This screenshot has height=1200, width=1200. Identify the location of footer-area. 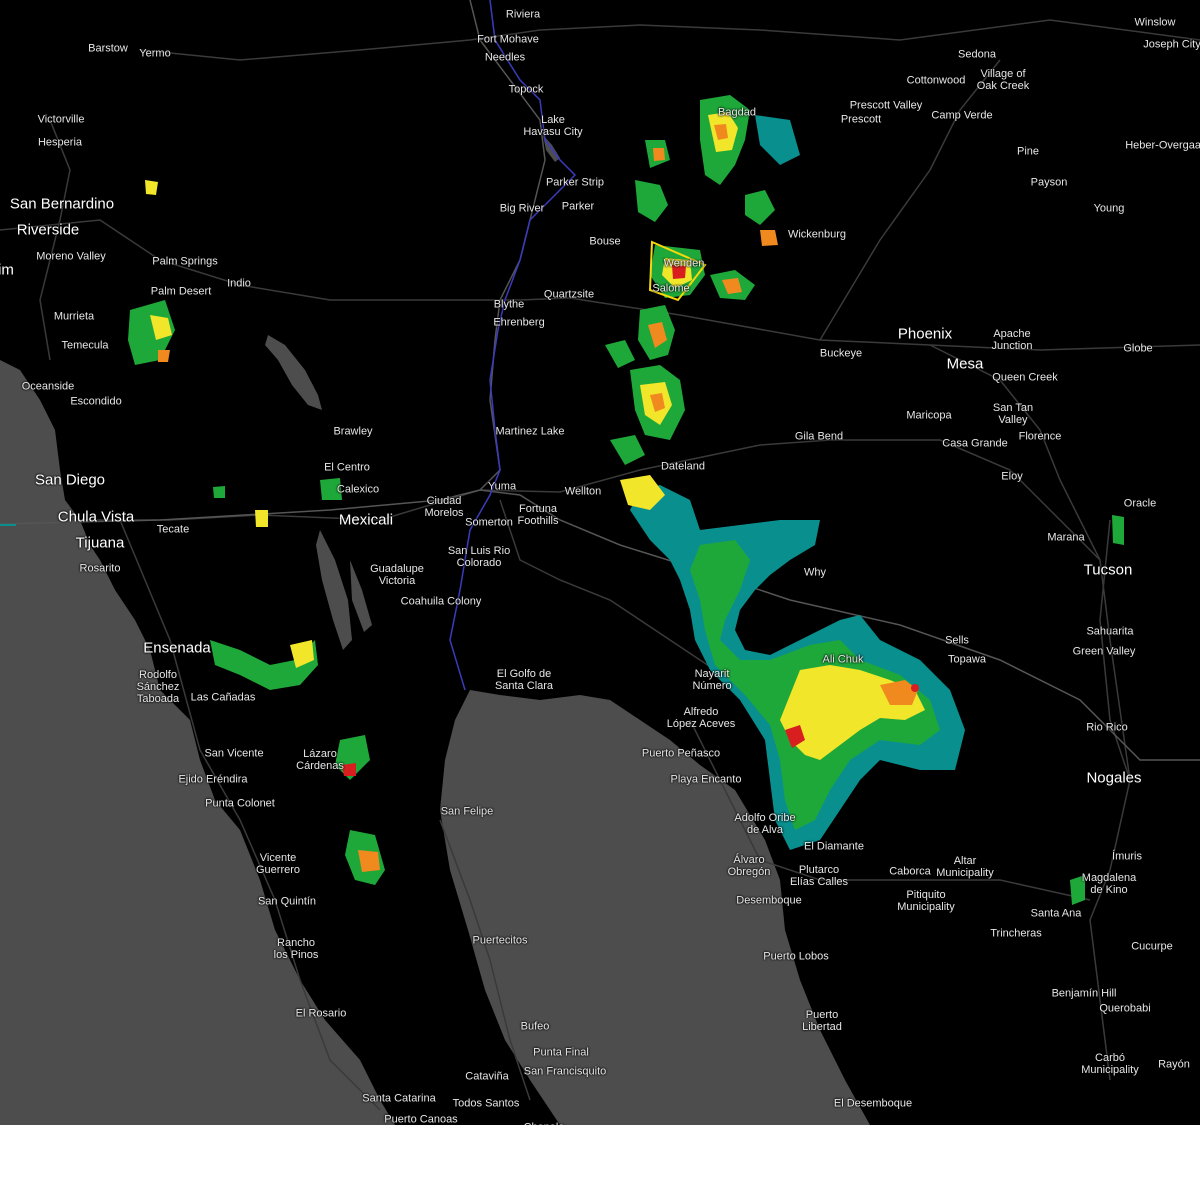
(600, 1162).